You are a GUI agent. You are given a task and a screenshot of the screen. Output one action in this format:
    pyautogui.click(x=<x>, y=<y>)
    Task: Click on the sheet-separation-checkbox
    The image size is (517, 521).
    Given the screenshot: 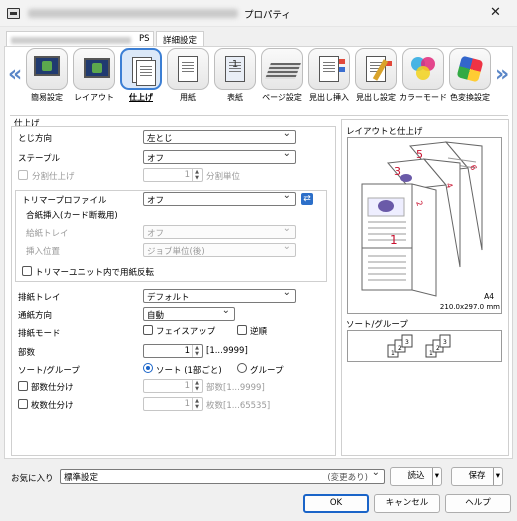 What is the action you would take?
    pyautogui.click(x=23, y=404)
    